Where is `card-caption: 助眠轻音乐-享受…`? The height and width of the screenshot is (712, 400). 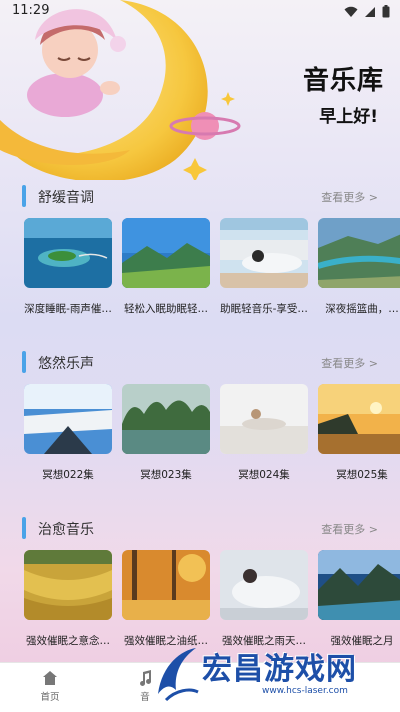
card-caption: 助眠轻音乐-享受… is located at coordinates (264, 309).